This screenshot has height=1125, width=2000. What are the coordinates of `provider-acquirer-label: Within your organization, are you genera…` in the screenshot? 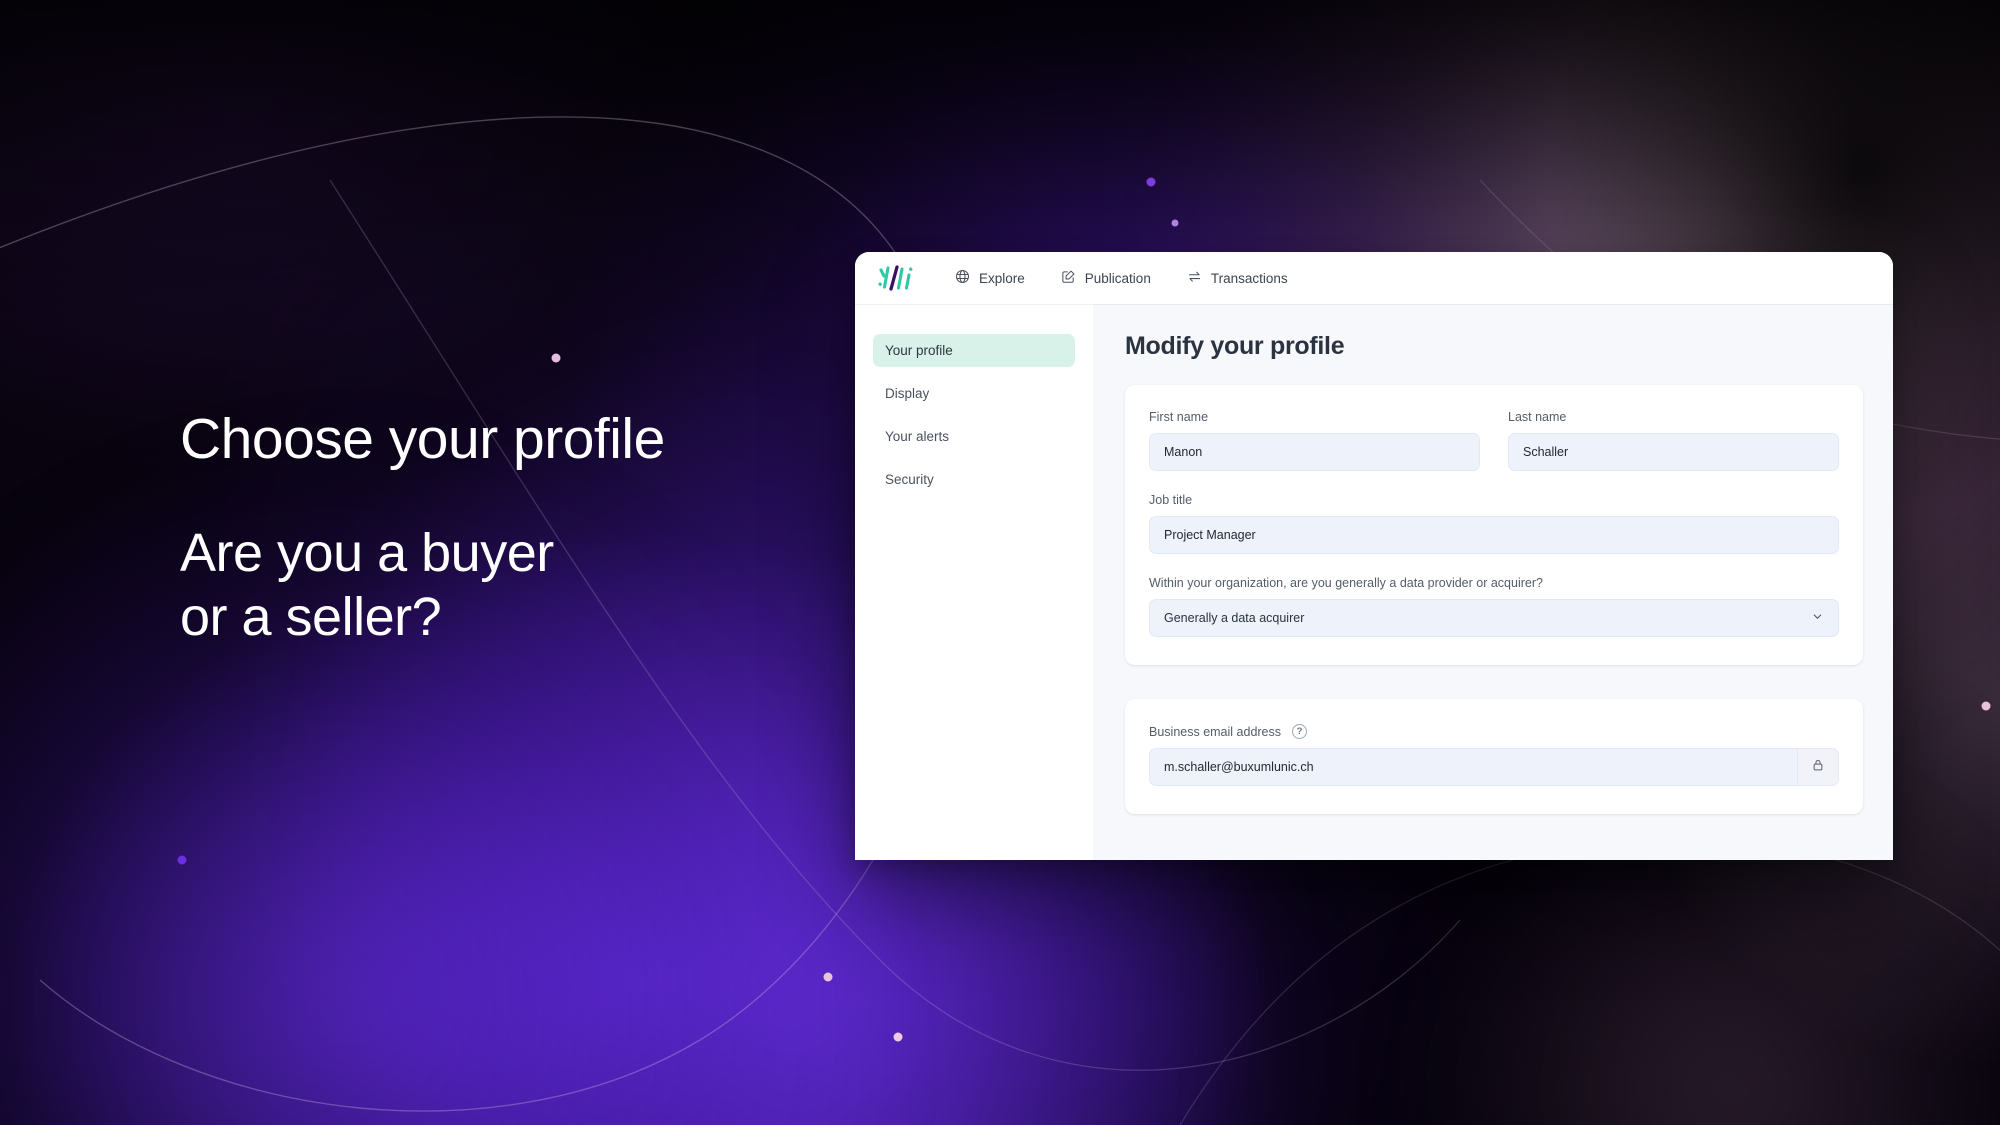 It's located at (1346, 583).